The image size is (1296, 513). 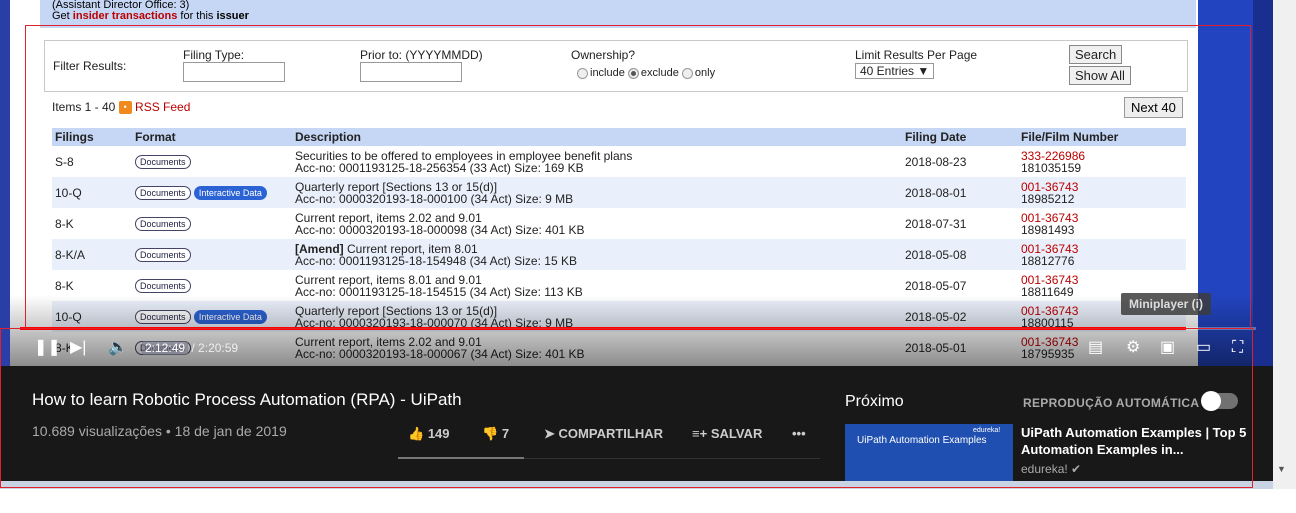 I want to click on exclude-label: exclude, so click(x=659, y=73).